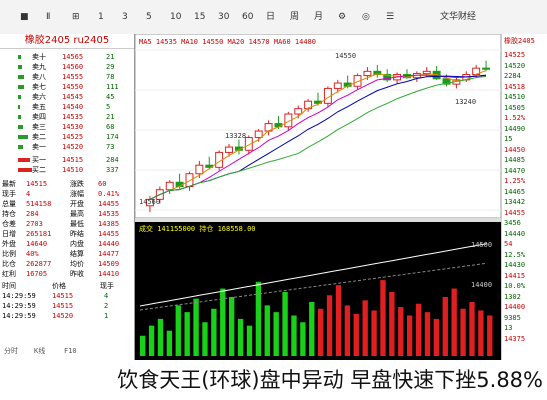  What do you see at coordinates (67, 204) in the screenshot?
I see `stat-row: 总量 514158 开盘 14455` at bounding box center [67, 204].